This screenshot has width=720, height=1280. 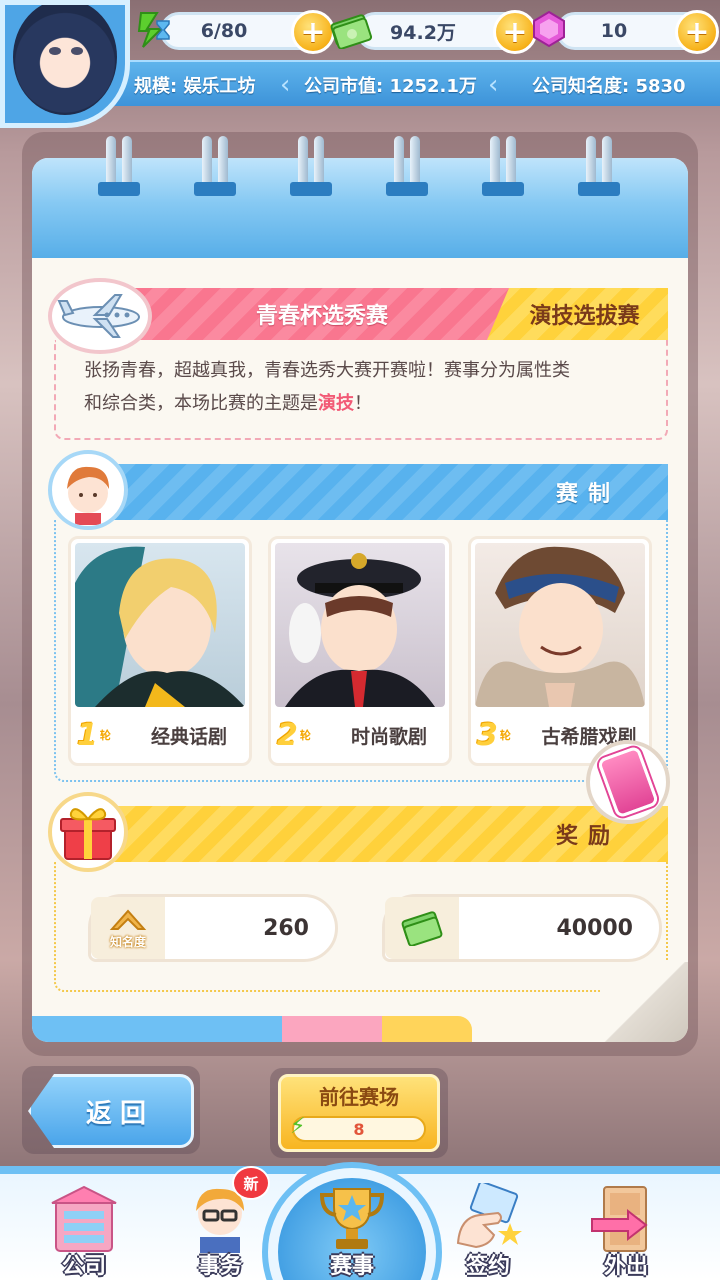 I want to click on company-market-value: 公司市值: 1252.1万, so click(x=390, y=86).